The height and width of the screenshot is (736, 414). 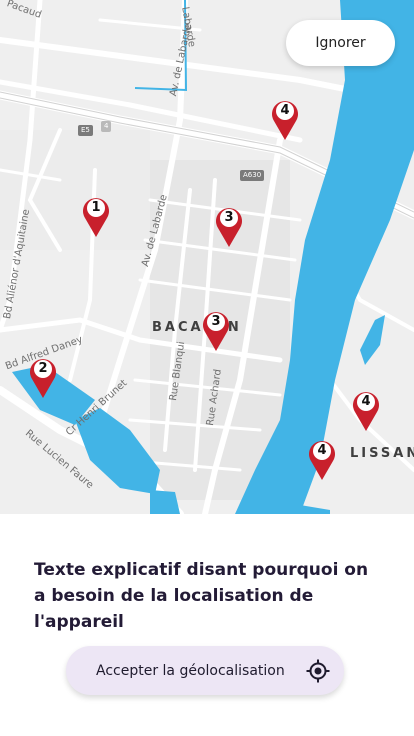 What do you see at coordinates (106, 126) in the screenshot?
I see `road-shield-n4: 4` at bounding box center [106, 126].